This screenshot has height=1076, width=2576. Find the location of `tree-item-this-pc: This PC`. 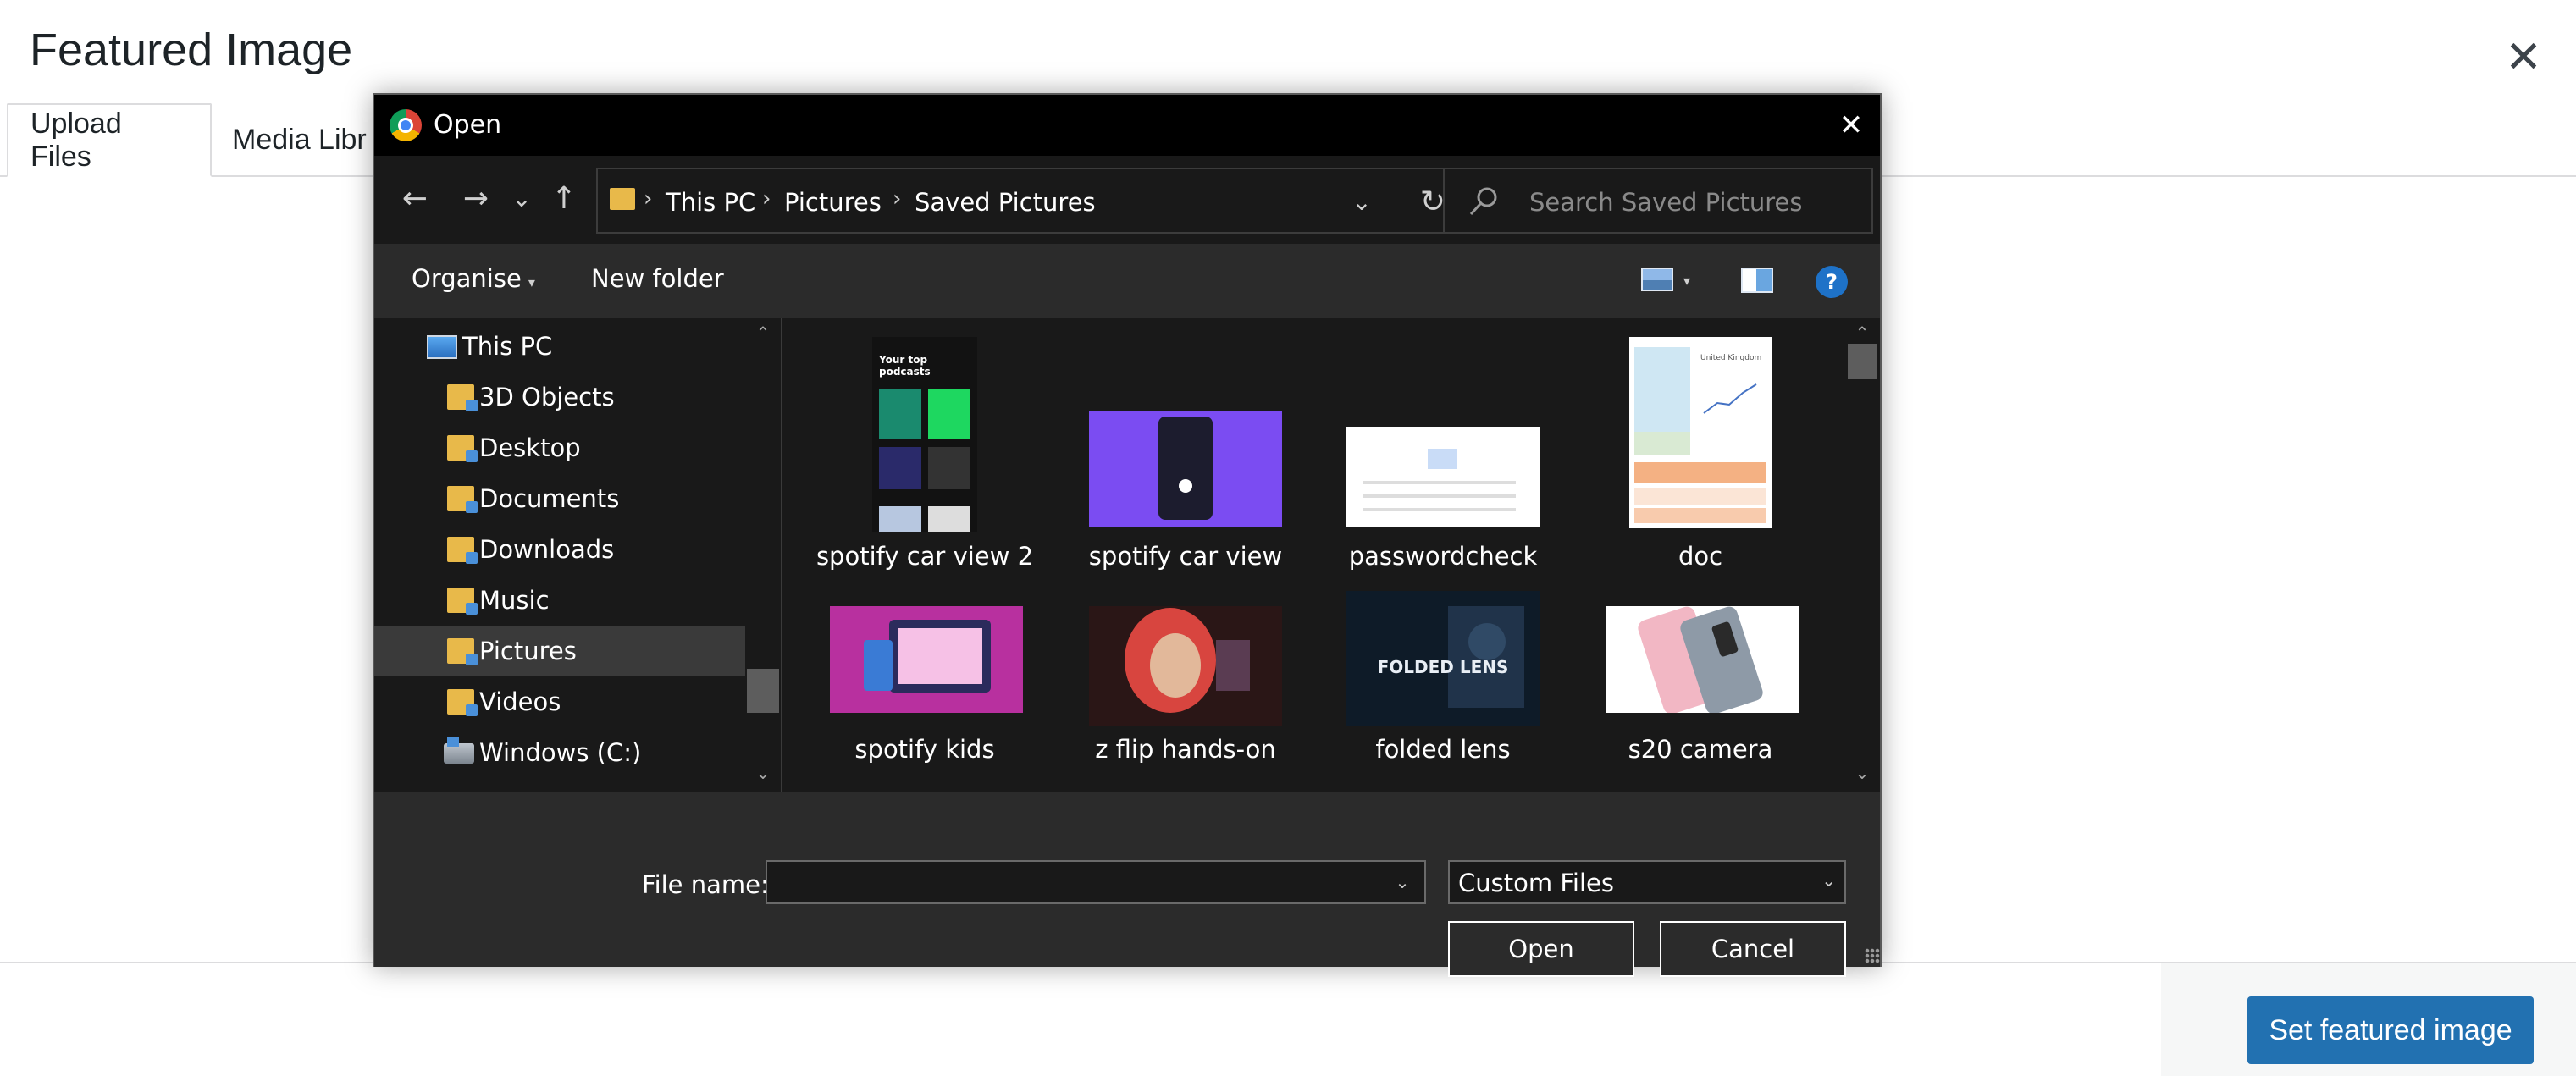

tree-item-this-pc: This PC is located at coordinates (559, 346).